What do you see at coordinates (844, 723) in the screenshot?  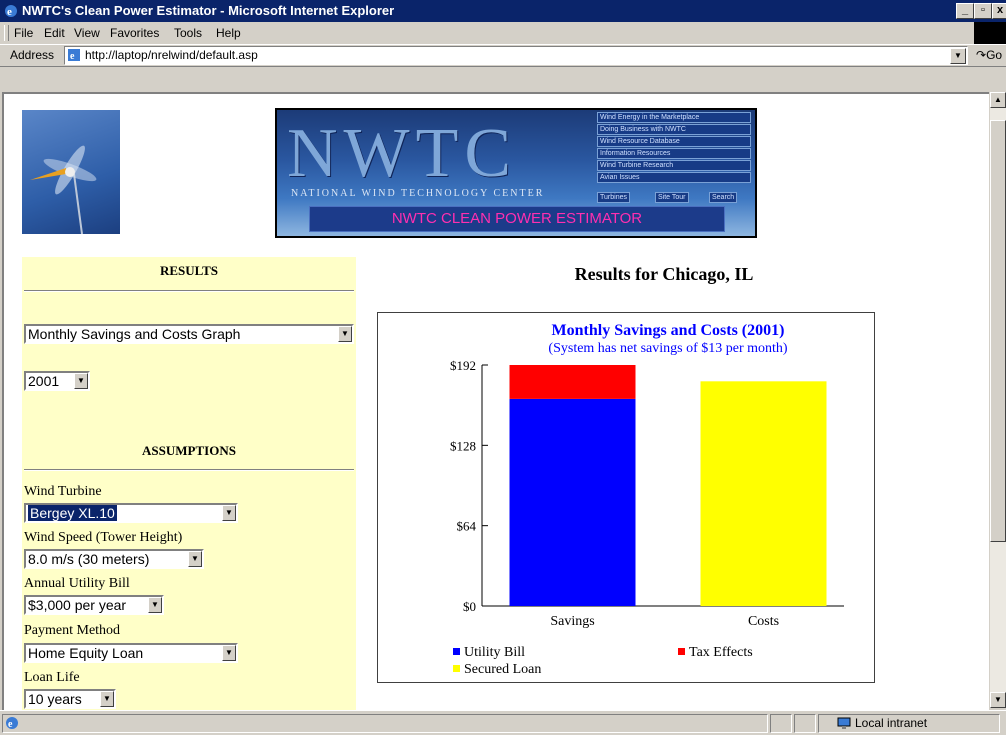 I see `intranet-icon` at bounding box center [844, 723].